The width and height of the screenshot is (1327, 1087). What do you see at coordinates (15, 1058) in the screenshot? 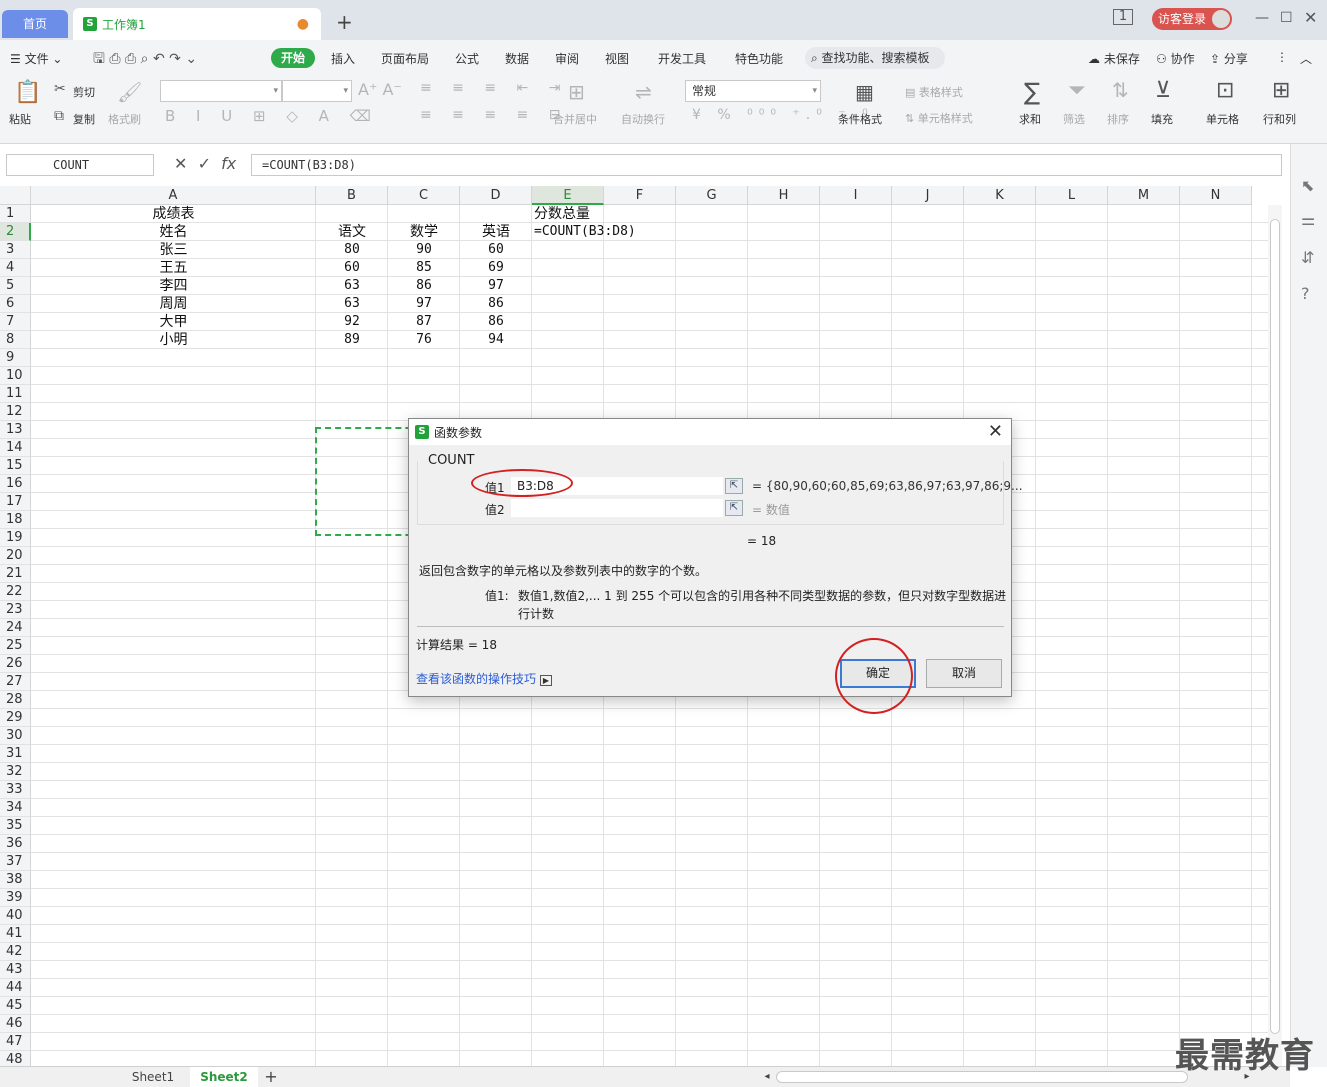
I see `row-header: 48` at bounding box center [15, 1058].